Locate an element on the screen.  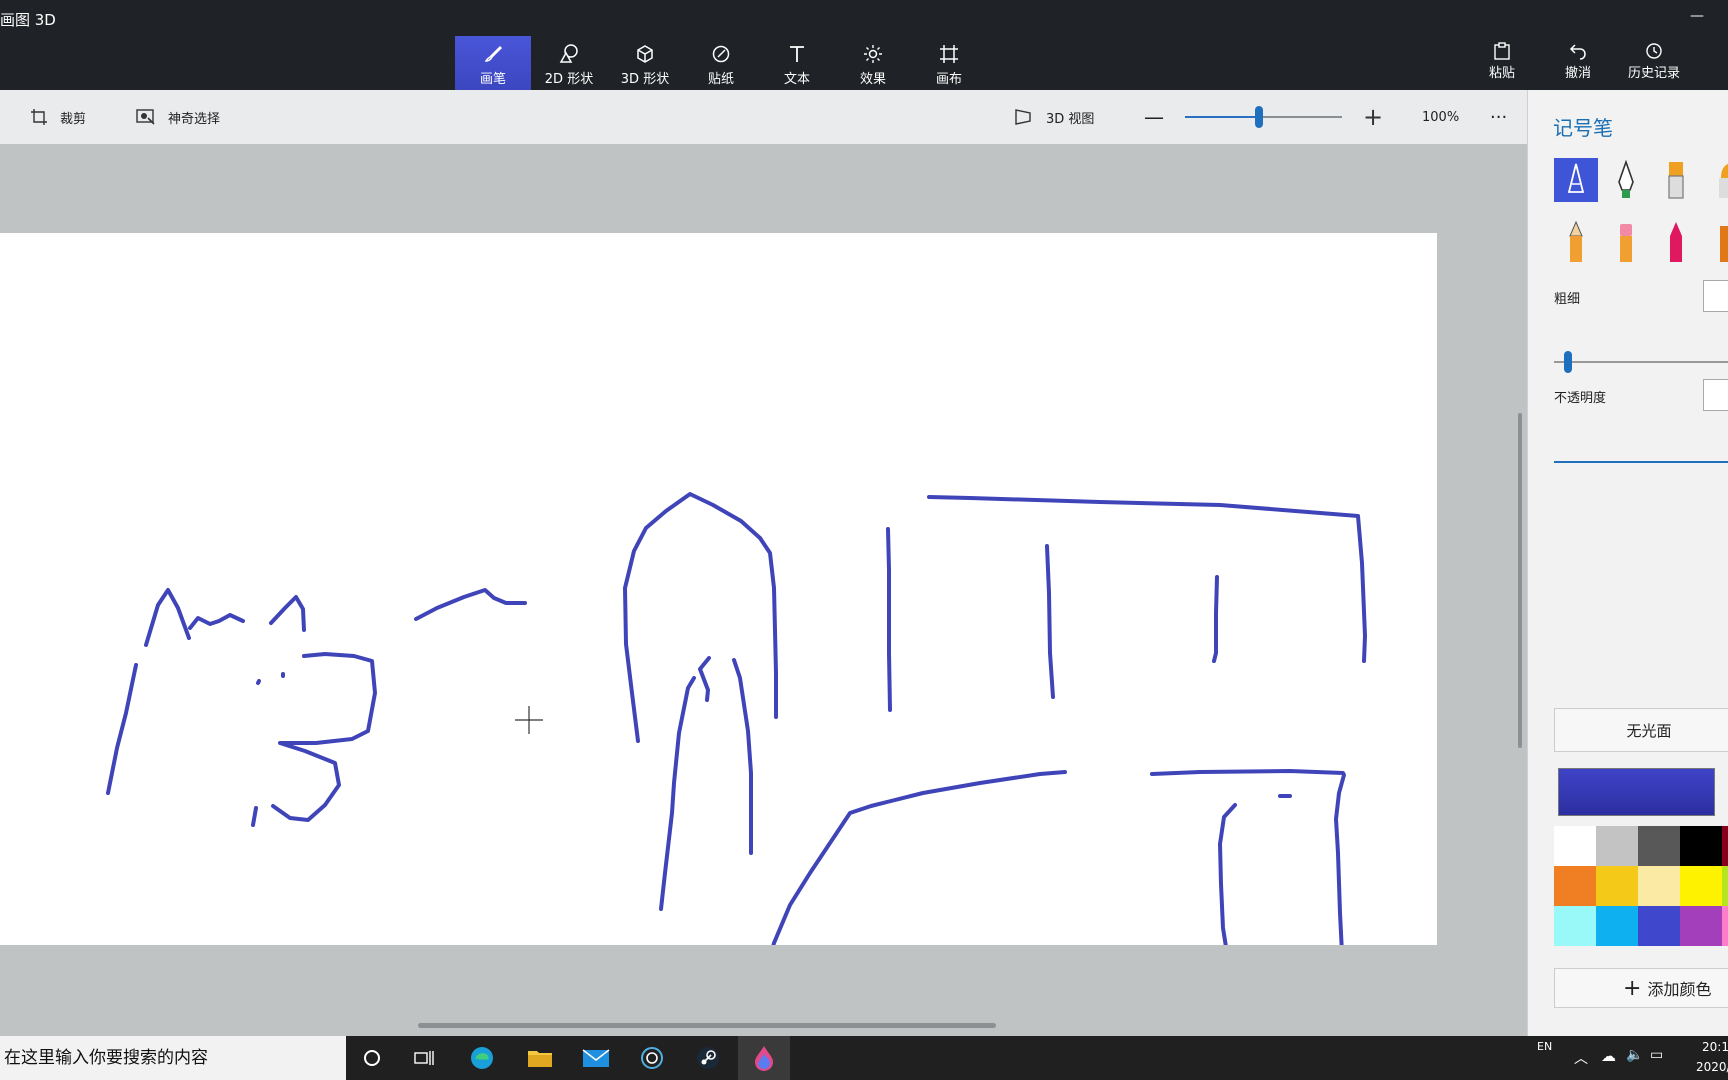
paste-button: 粘贴 is located at coordinates (1502, 64).